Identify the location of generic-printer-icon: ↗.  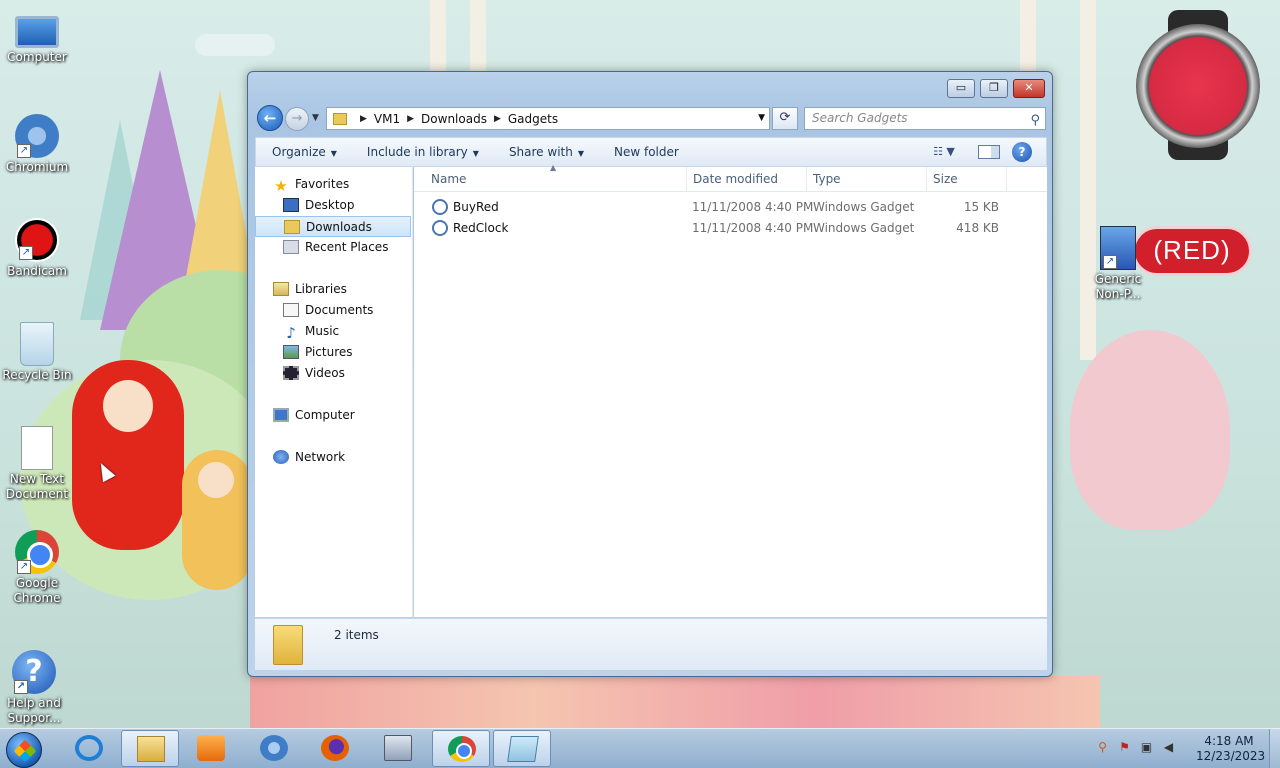
(1118, 248).